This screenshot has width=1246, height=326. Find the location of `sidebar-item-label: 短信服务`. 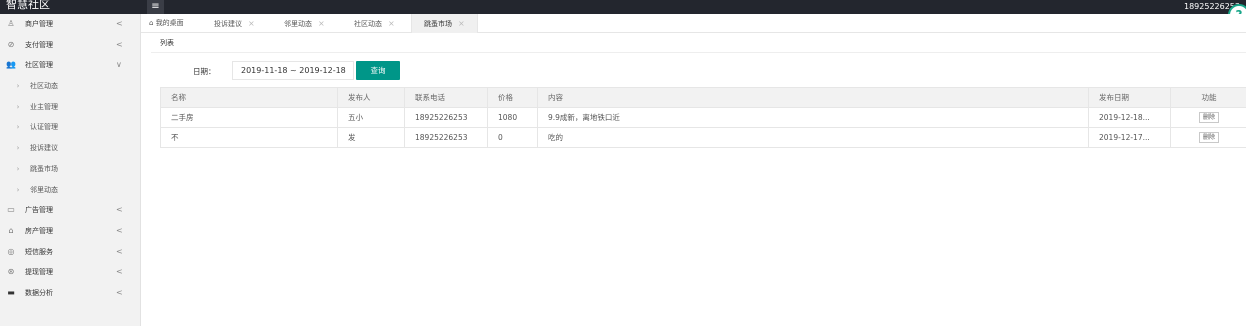

sidebar-item-label: 短信服务 is located at coordinates (39, 251).